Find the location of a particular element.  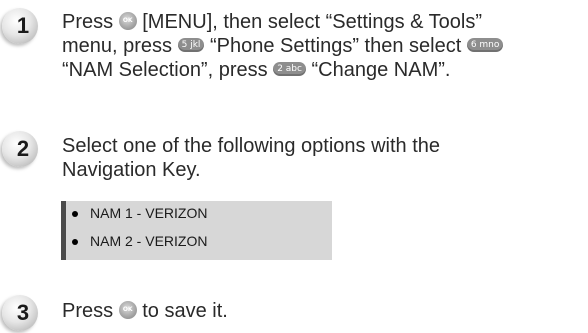

key-2-icon: 2 abc is located at coordinates (289, 68).